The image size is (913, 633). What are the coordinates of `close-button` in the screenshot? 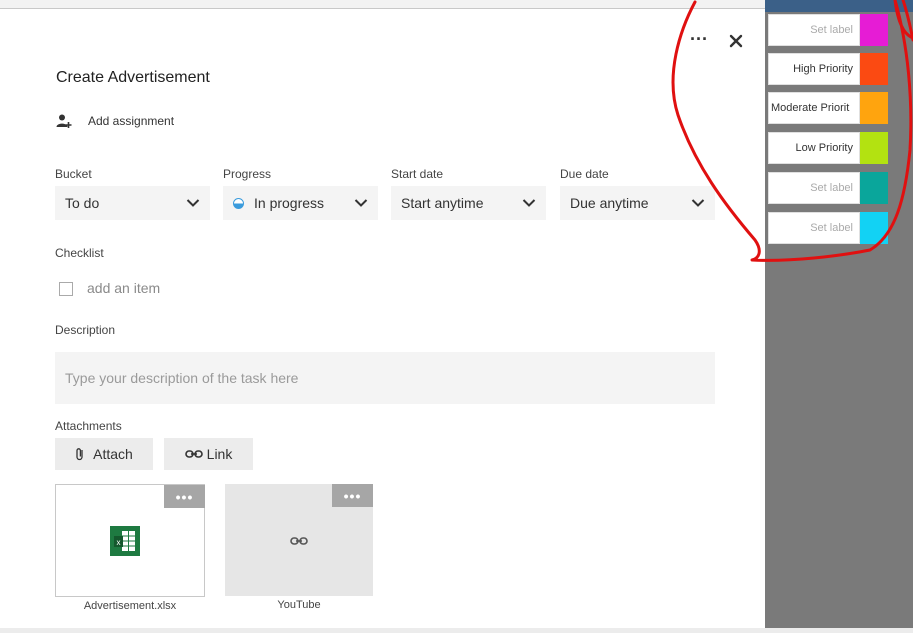 It's located at (736, 41).